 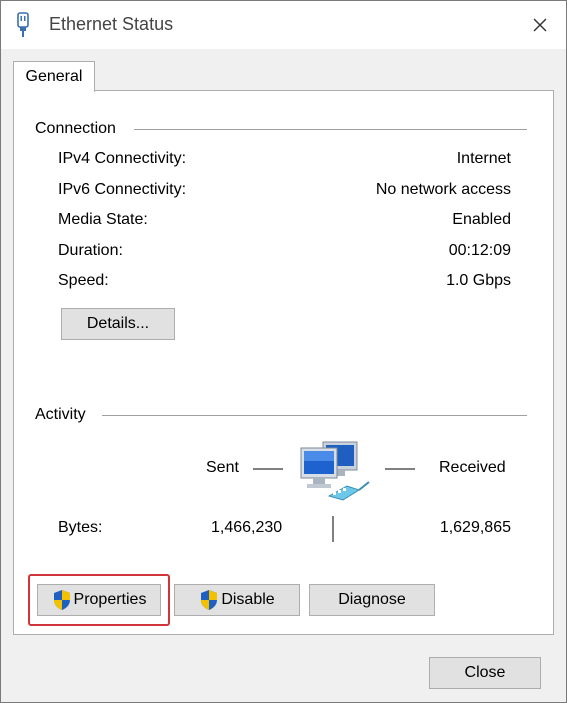 What do you see at coordinates (479, 250) in the screenshot?
I see `duration-value: 00:12:09` at bounding box center [479, 250].